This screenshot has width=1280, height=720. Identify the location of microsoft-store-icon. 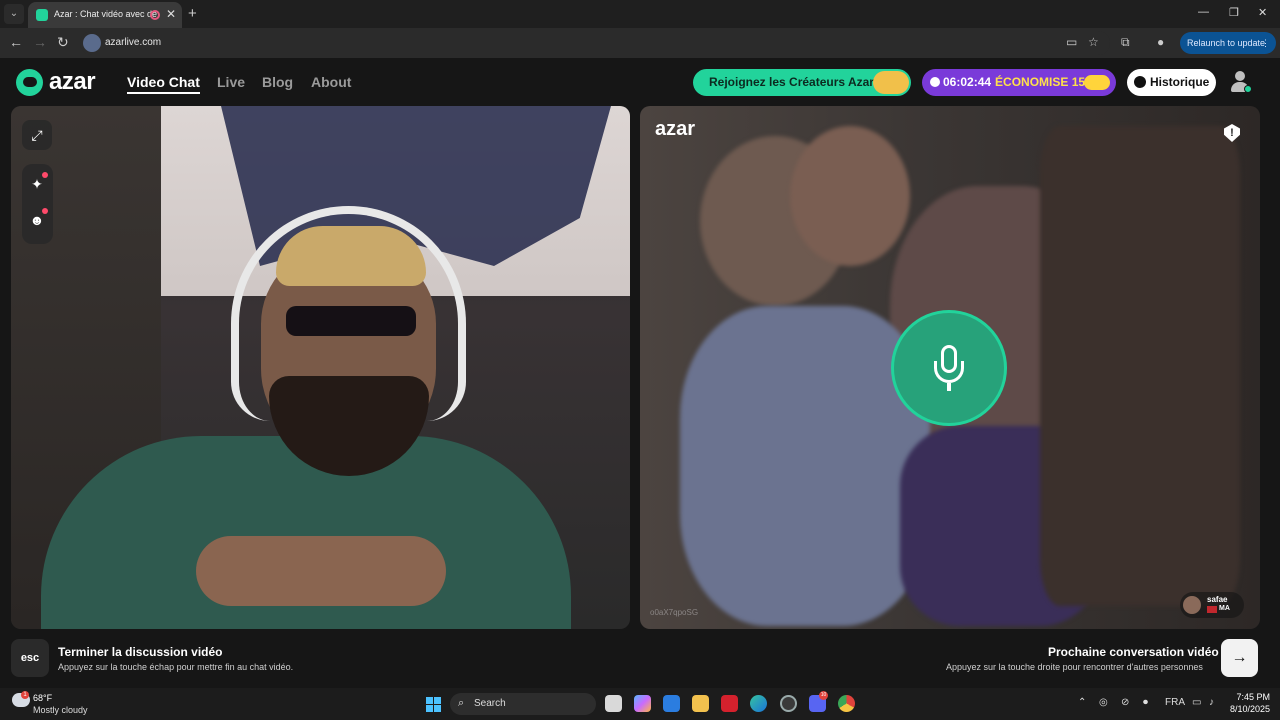
(671, 703).